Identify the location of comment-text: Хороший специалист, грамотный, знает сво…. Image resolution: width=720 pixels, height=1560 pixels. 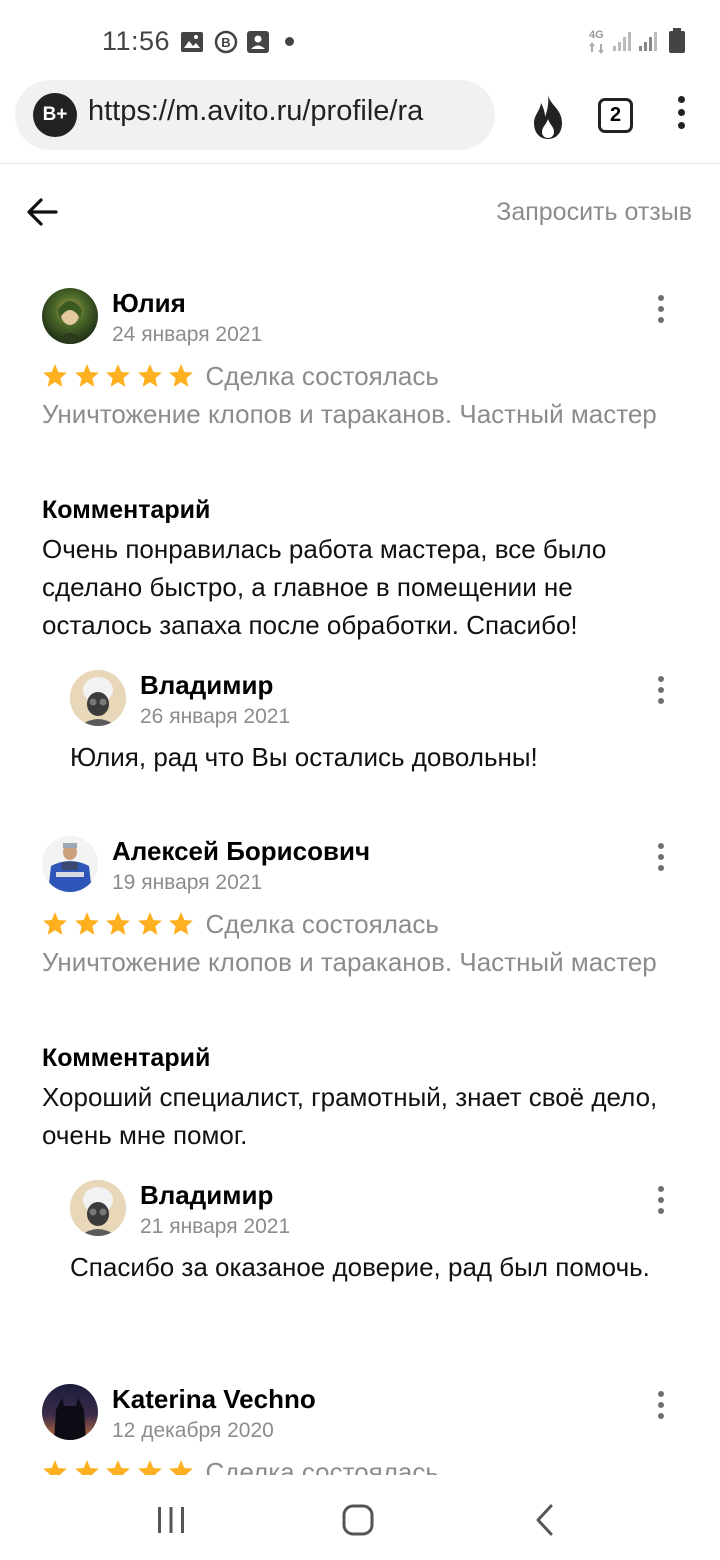
(350, 1116).